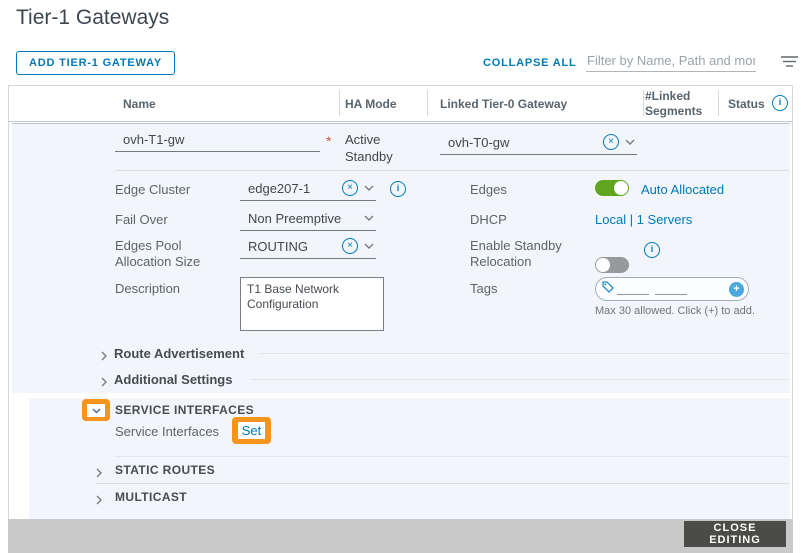 Image resolution: width=801 pixels, height=553 pixels. I want to click on linked-tier0-value: ovh-T0-gw, so click(479, 142).